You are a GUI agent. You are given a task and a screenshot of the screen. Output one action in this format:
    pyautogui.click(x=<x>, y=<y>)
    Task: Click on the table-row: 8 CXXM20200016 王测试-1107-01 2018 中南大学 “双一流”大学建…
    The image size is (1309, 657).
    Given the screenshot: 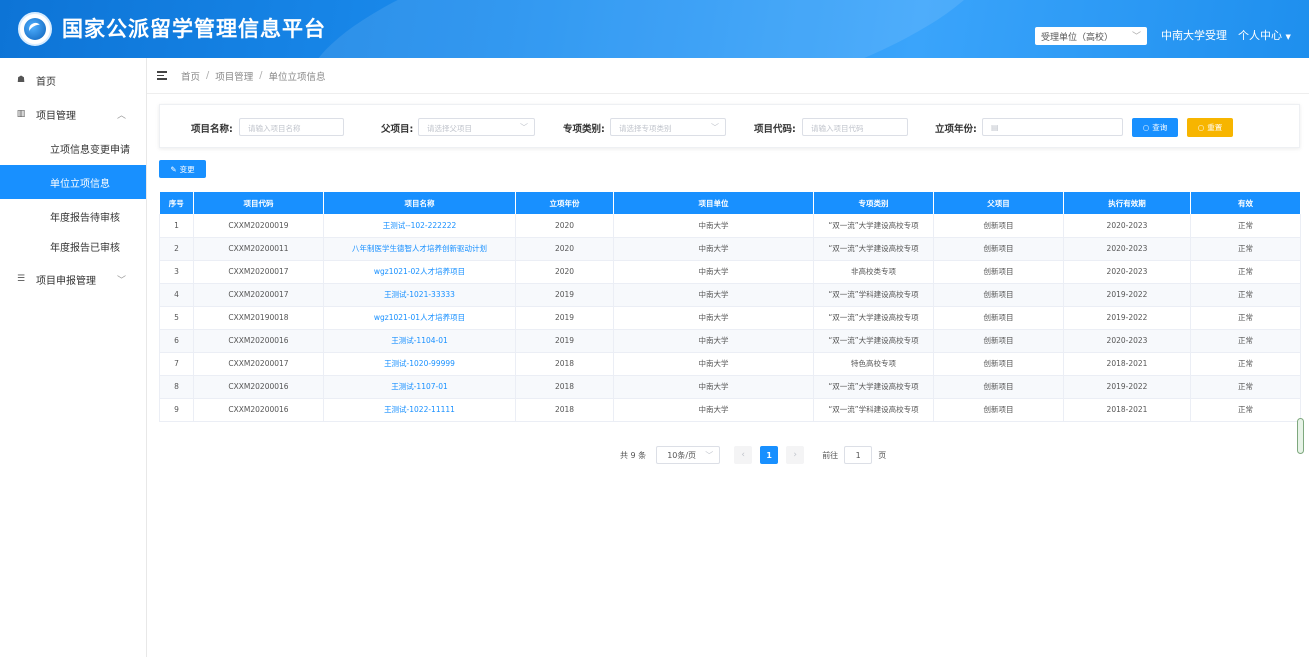 What is the action you would take?
    pyautogui.click(x=730, y=387)
    